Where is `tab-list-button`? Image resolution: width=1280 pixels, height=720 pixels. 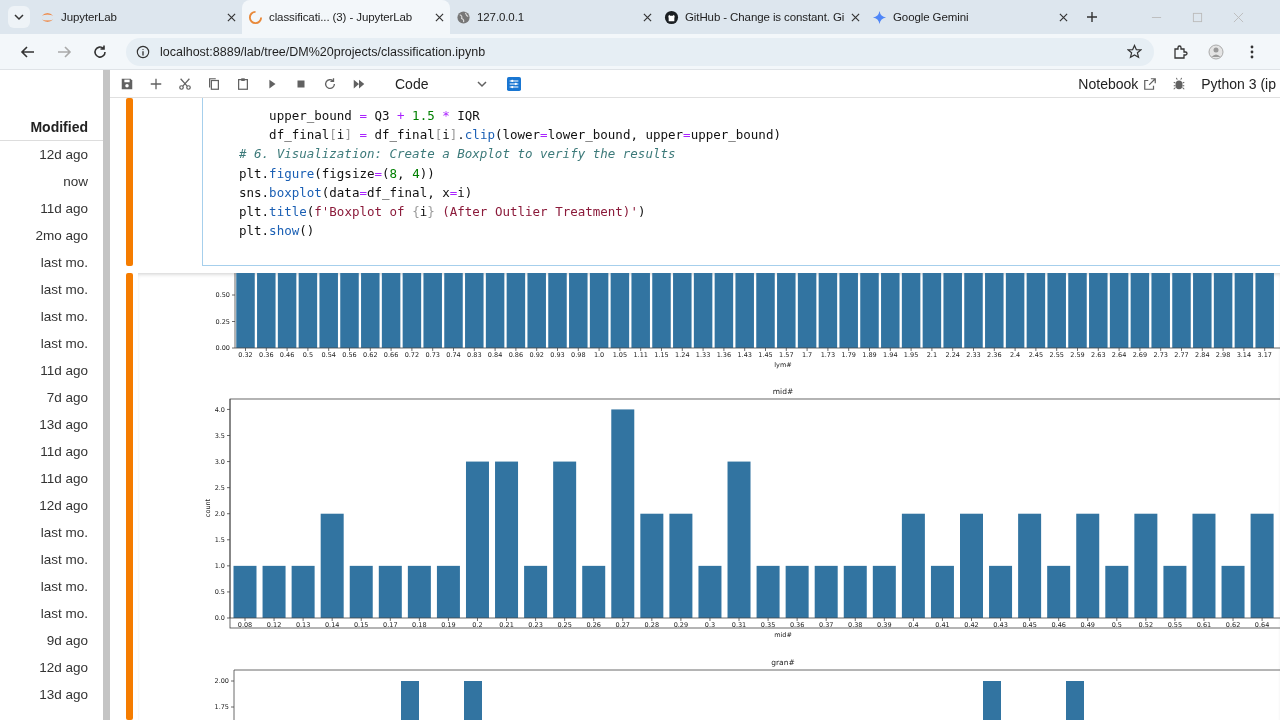
tab-list-button is located at coordinates (19, 17).